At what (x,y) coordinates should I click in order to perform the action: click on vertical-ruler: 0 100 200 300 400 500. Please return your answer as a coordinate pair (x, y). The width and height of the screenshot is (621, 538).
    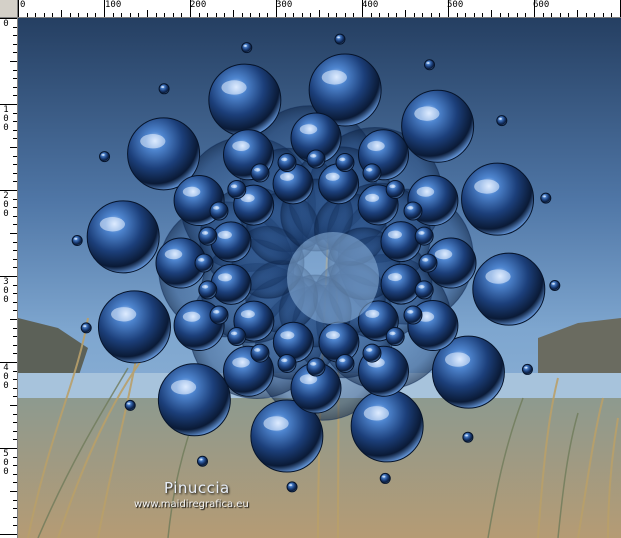
    Looking at the image, I should click on (9, 278).